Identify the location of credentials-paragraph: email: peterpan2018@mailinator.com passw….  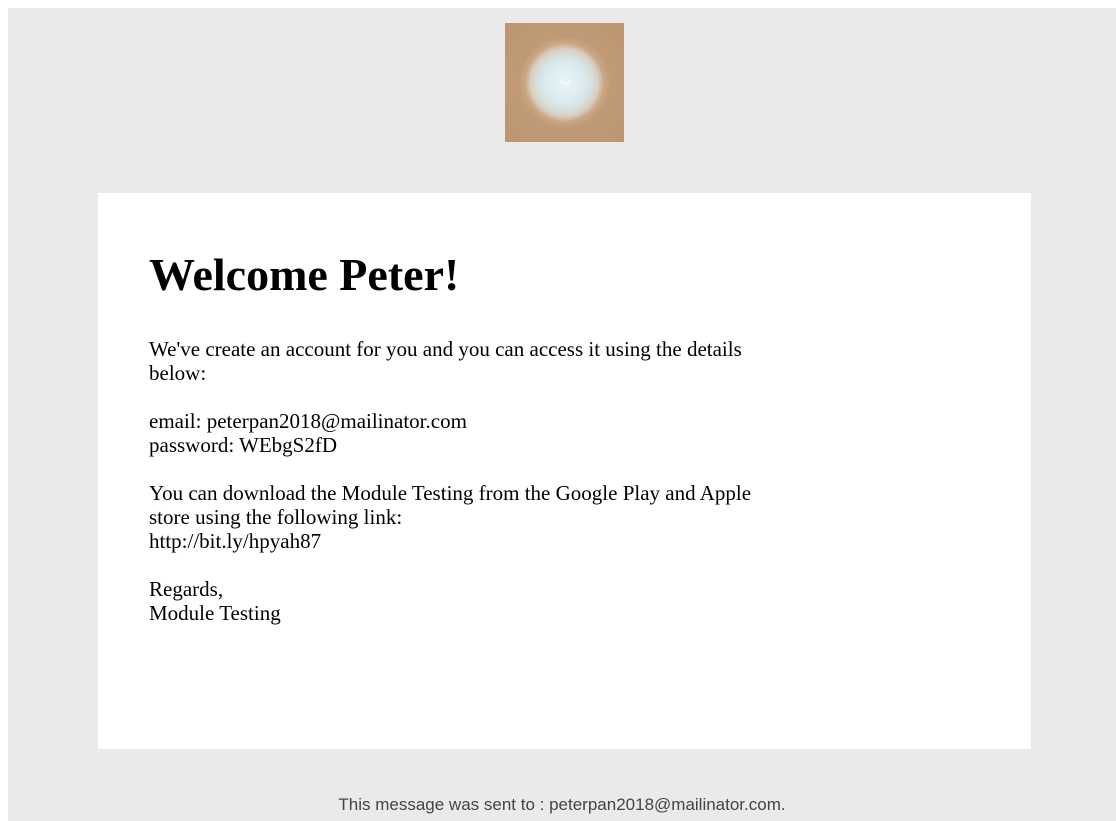
(559, 433).